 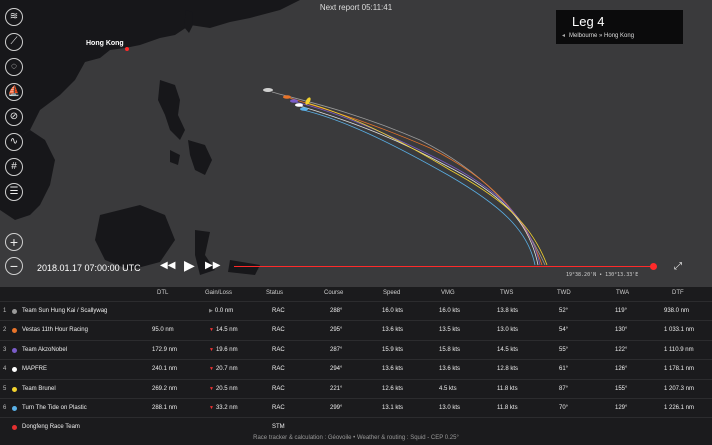 What do you see at coordinates (51, 427) in the screenshot?
I see `team-name: Dongfeng Race Team` at bounding box center [51, 427].